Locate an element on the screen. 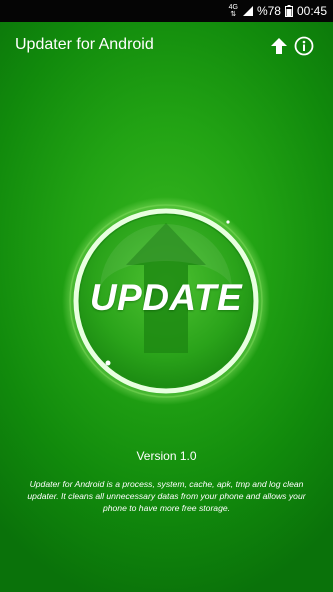 This screenshot has height=592, width=333. data-arrows-icon: ⇅ is located at coordinates (233, 14).